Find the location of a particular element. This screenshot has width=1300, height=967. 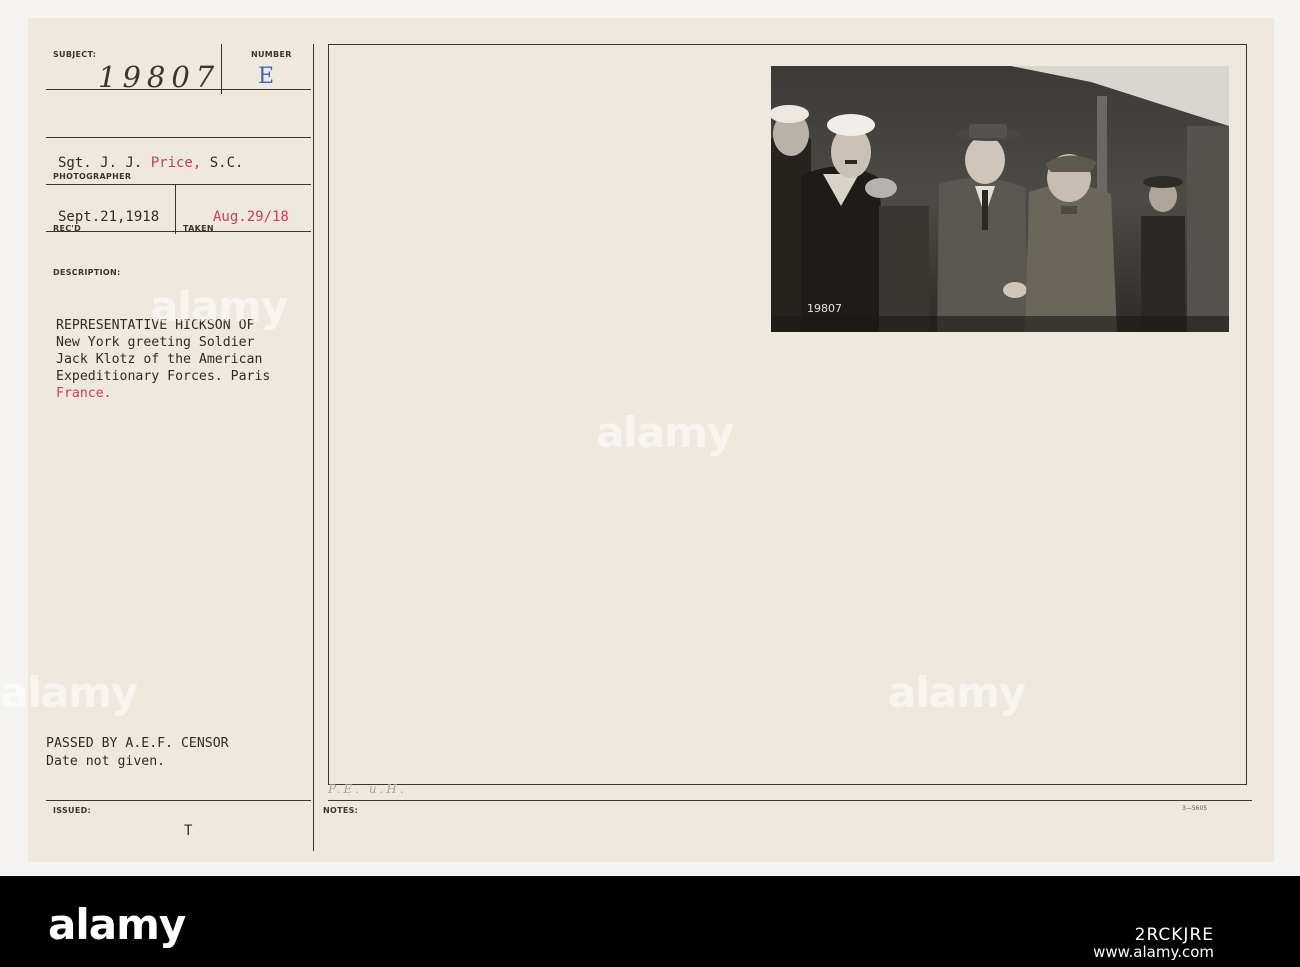

photo-negative-stamp: 19807 is located at coordinates (824, 308).